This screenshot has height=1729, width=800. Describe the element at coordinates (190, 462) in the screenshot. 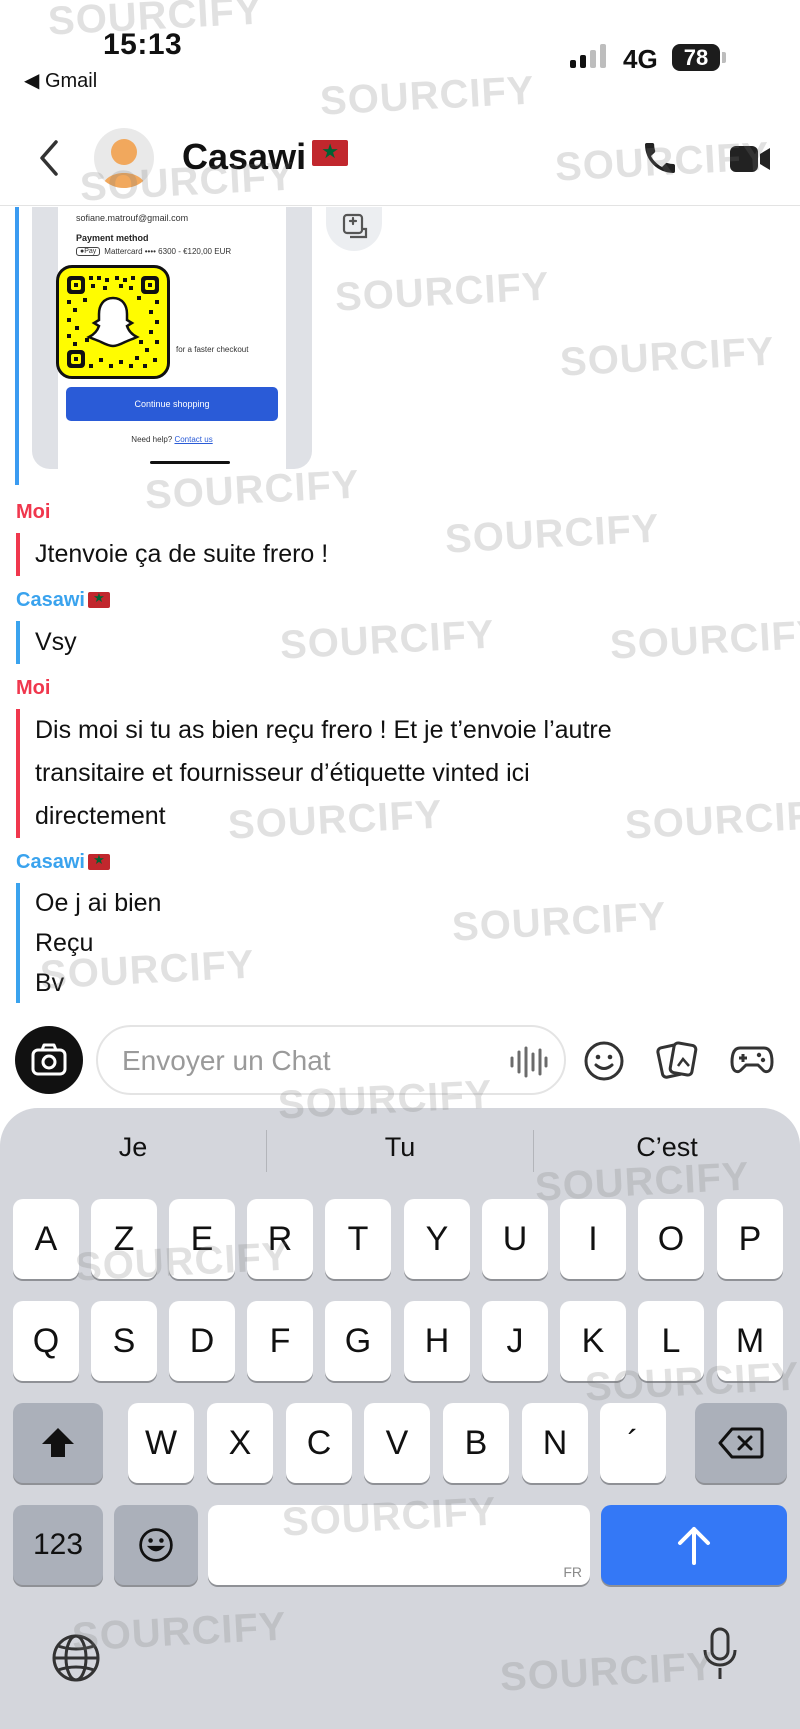

I see `screenshot-home-bar` at that location.